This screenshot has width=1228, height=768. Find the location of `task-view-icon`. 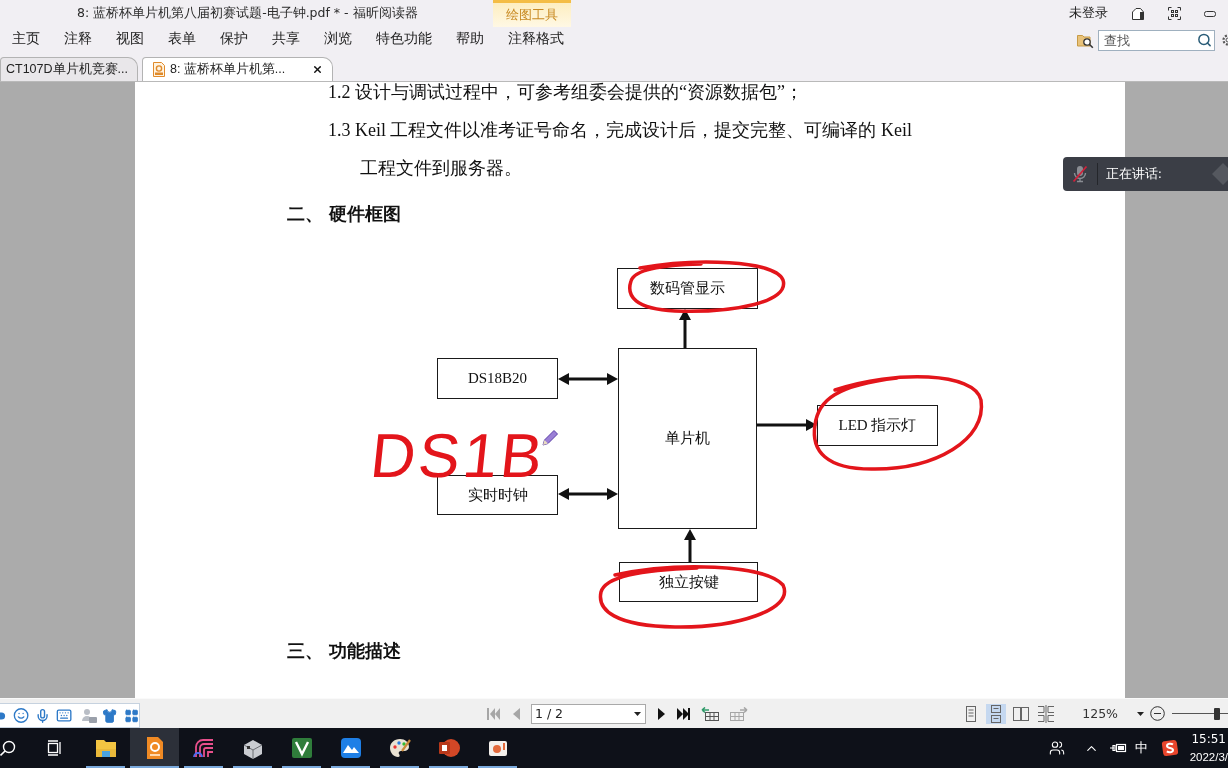

task-view-icon is located at coordinates (55, 748).